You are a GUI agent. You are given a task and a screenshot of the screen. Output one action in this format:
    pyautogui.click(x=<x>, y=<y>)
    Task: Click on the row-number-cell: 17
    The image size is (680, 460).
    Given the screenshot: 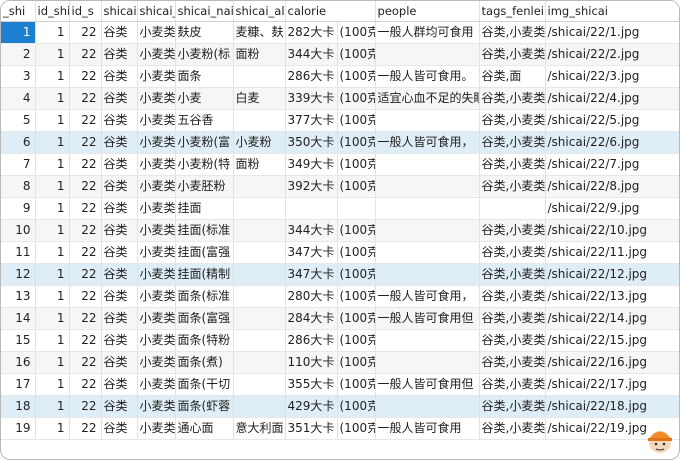 What is the action you would take?
    pyautogui.click(x=18, y=384)
    